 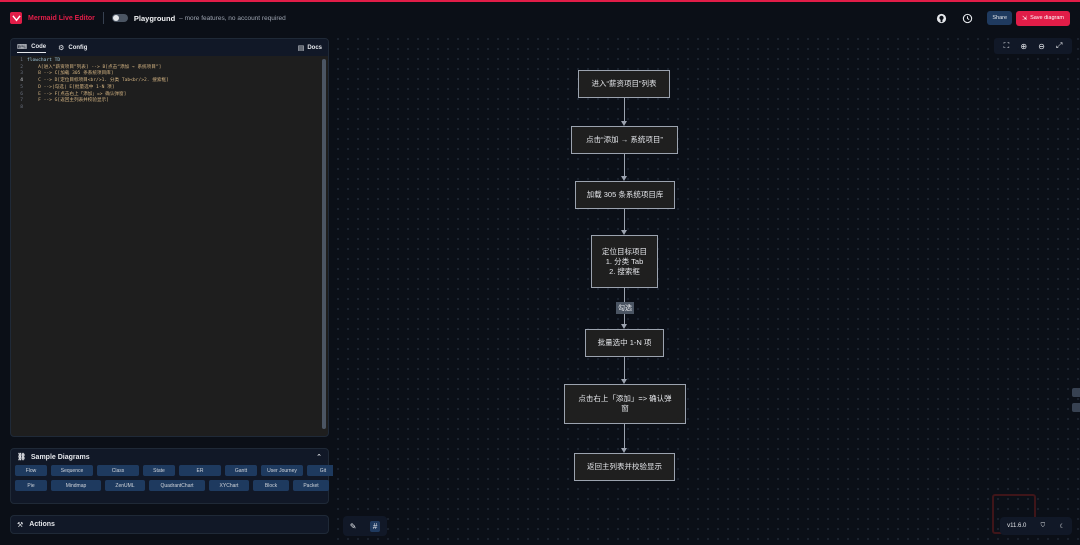 What do you see at coordinates (311, 485) in the screenshot?
I see `sample-packet-button: Packet` at bounding box center [311, 485].